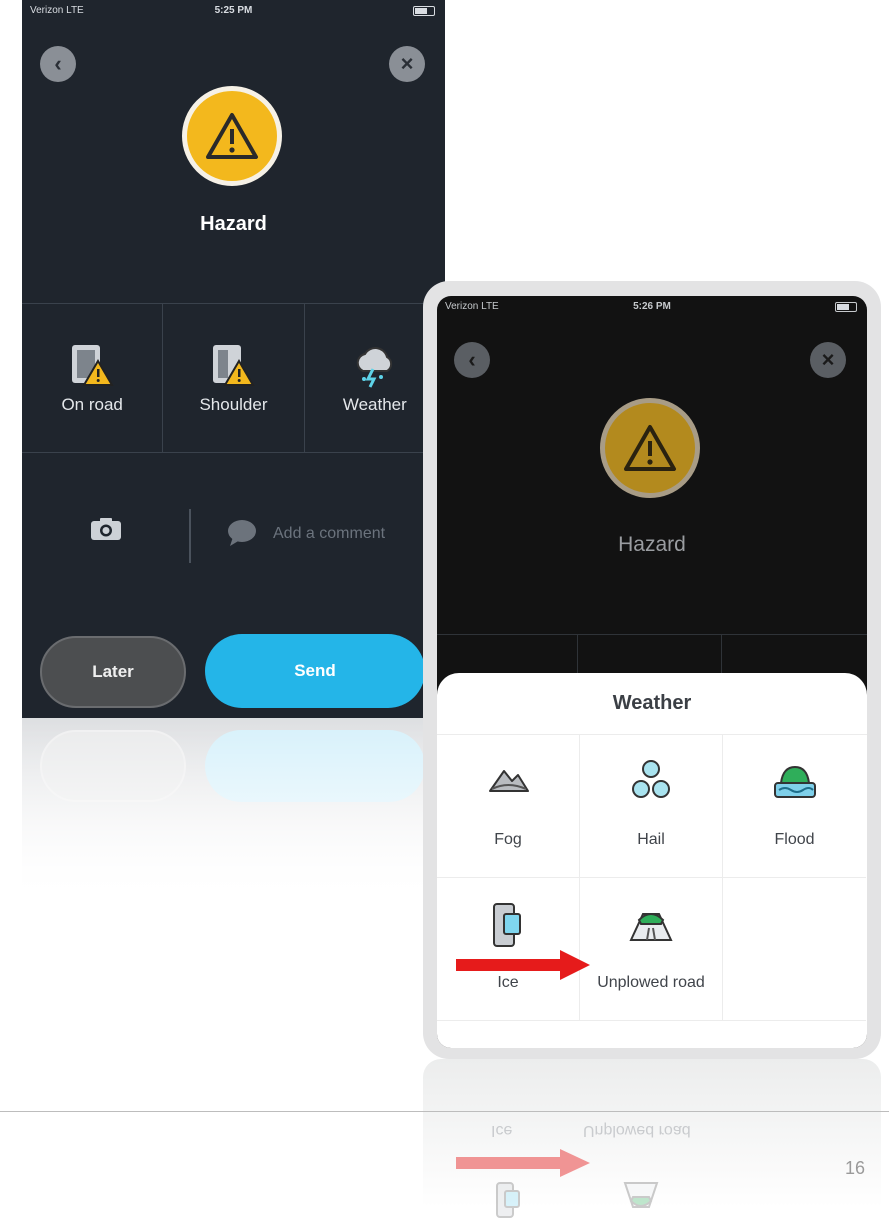  I want to click on unplowed-road-icon, so click(651, 927).